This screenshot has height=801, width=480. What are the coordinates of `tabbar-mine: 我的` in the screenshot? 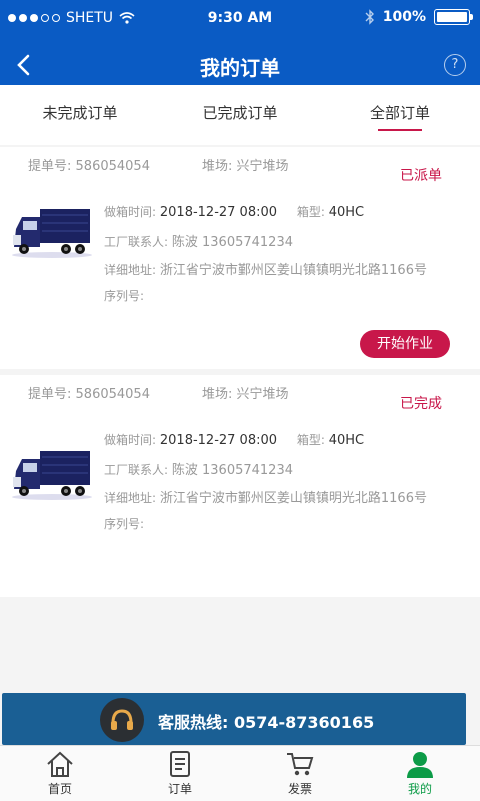 It's located at (420, 773).